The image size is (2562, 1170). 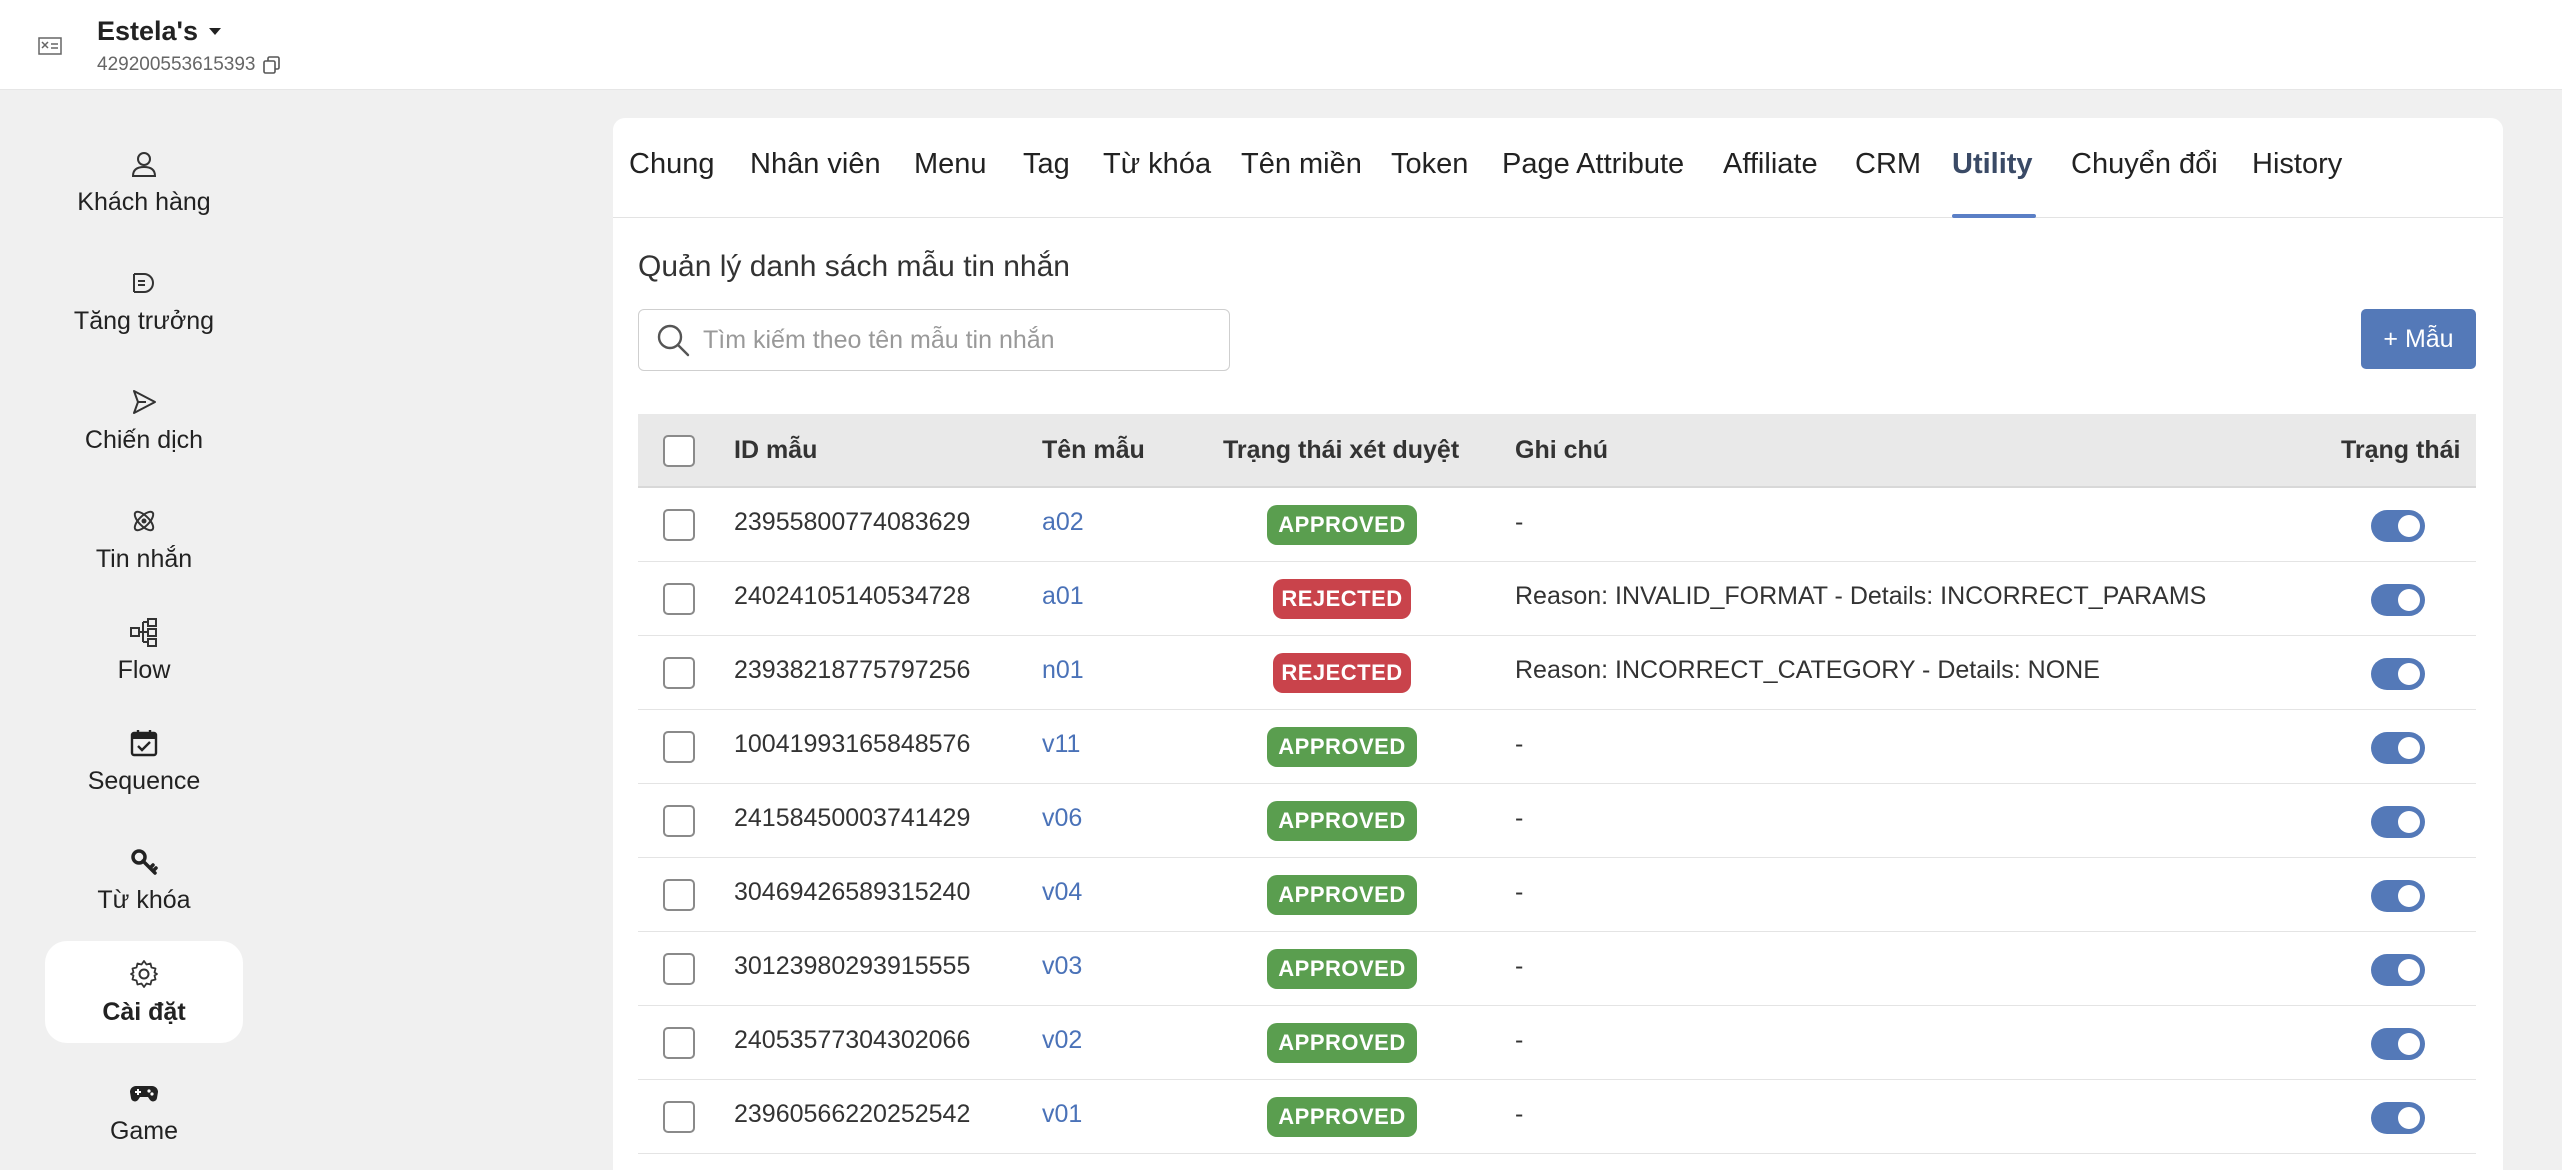 What do you see at coordinates (815, 164) in the screenshot?
I see `tab-nhan-vien: Nhân viên` at bounding box center [815, 164].